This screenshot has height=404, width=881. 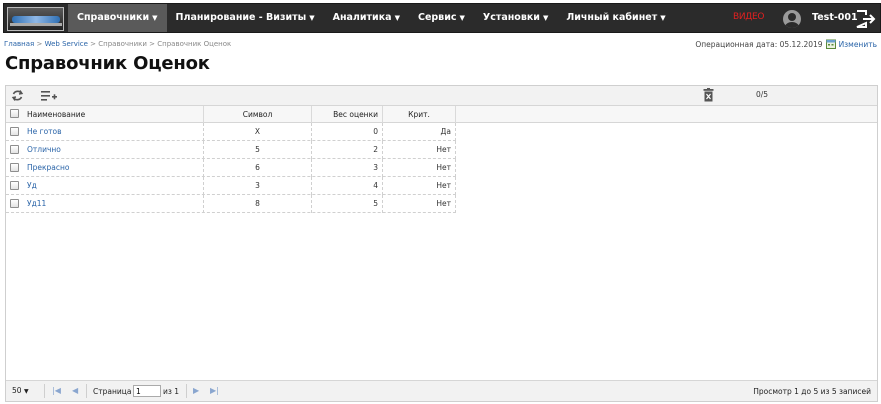 I want to click on operational-date: Операционная дата: 05.12.2019 Изменить, so click(x=786, y=44).